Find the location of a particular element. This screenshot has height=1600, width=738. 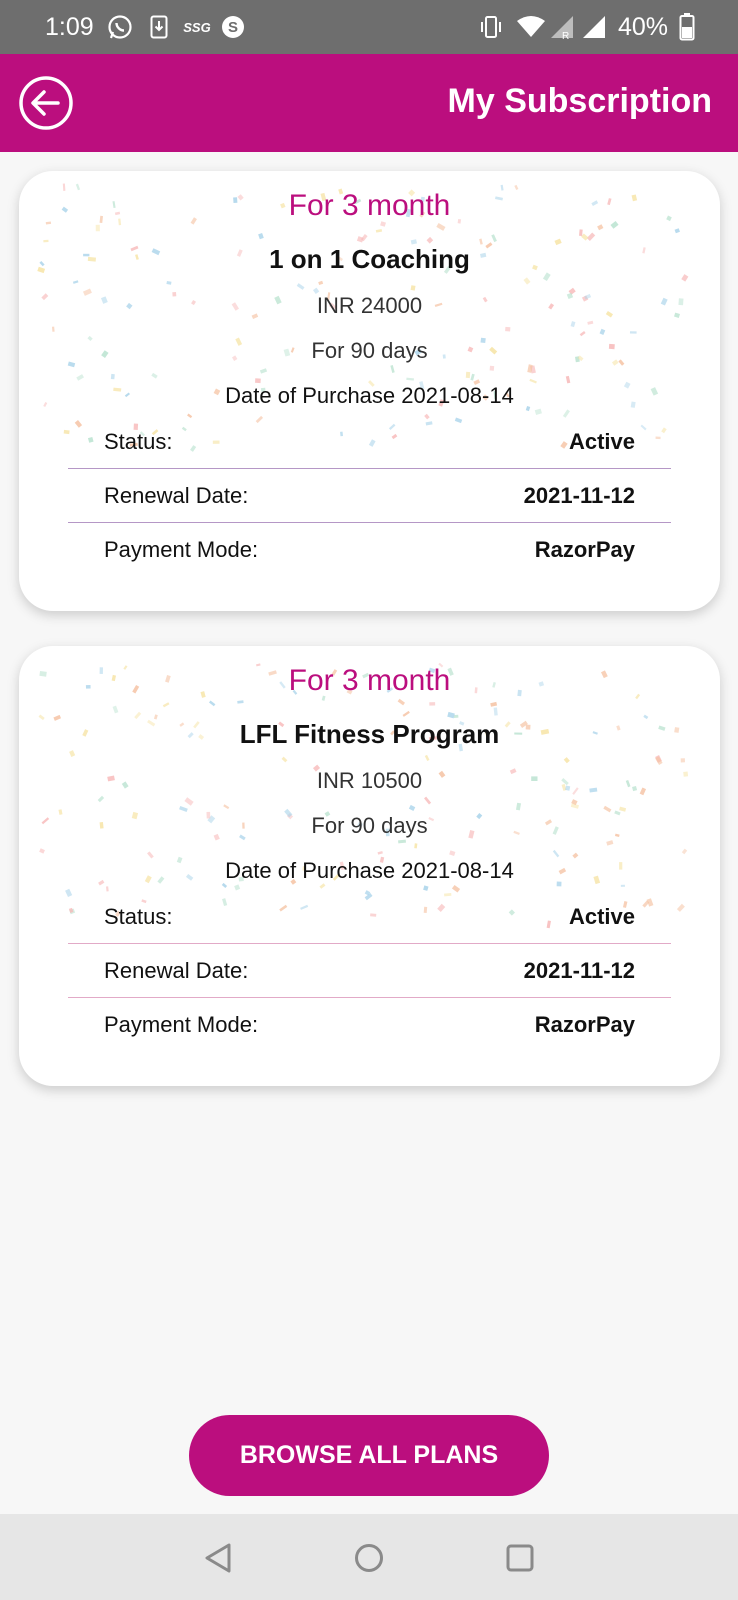

app-header: My Subscription is located at coordinates (369, 103).